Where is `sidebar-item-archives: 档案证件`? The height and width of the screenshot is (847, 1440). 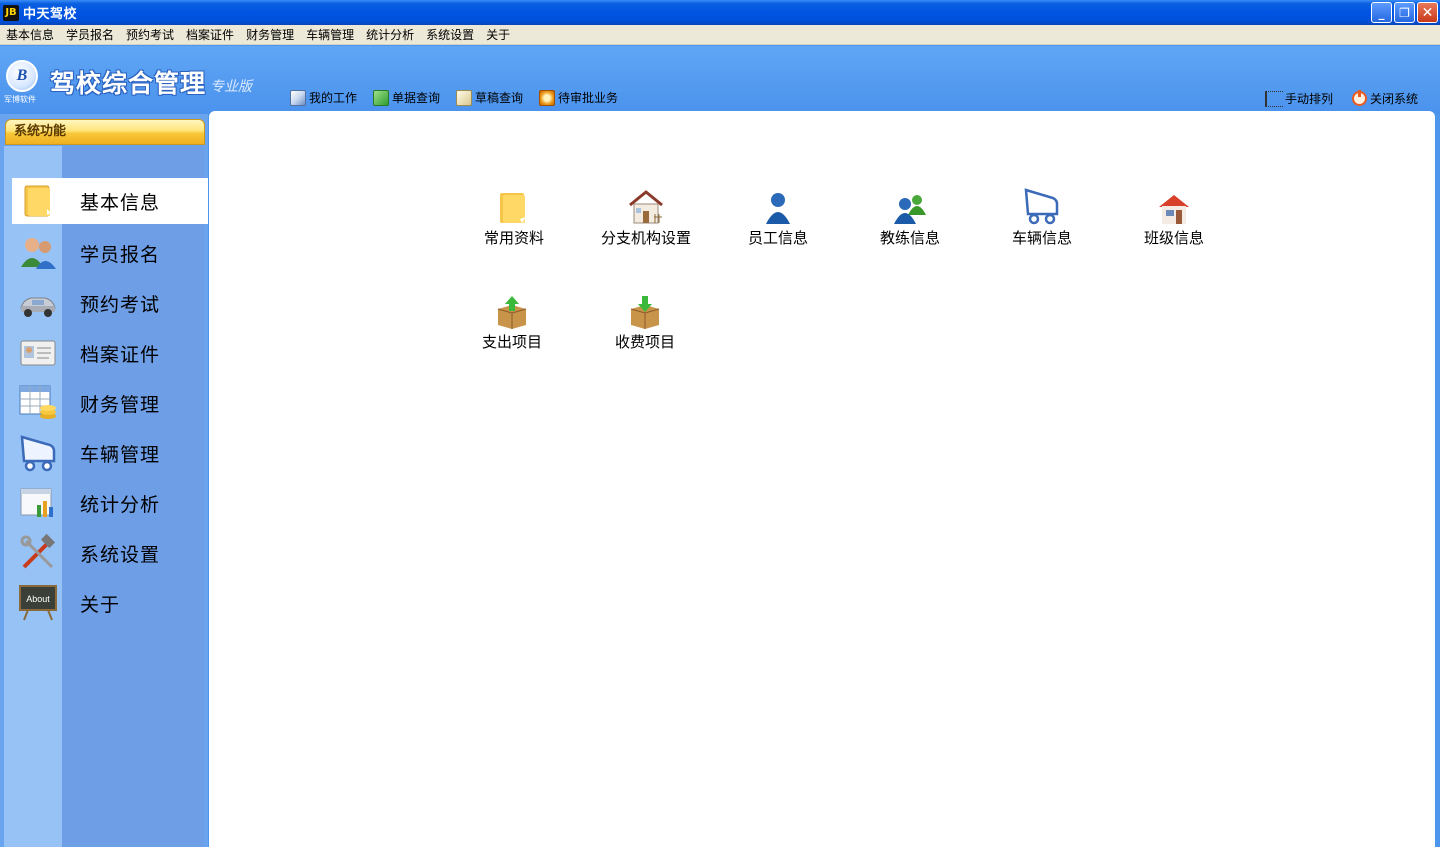
sidebar-item-archives: 档案证件 is located at coordinates (110, 353).